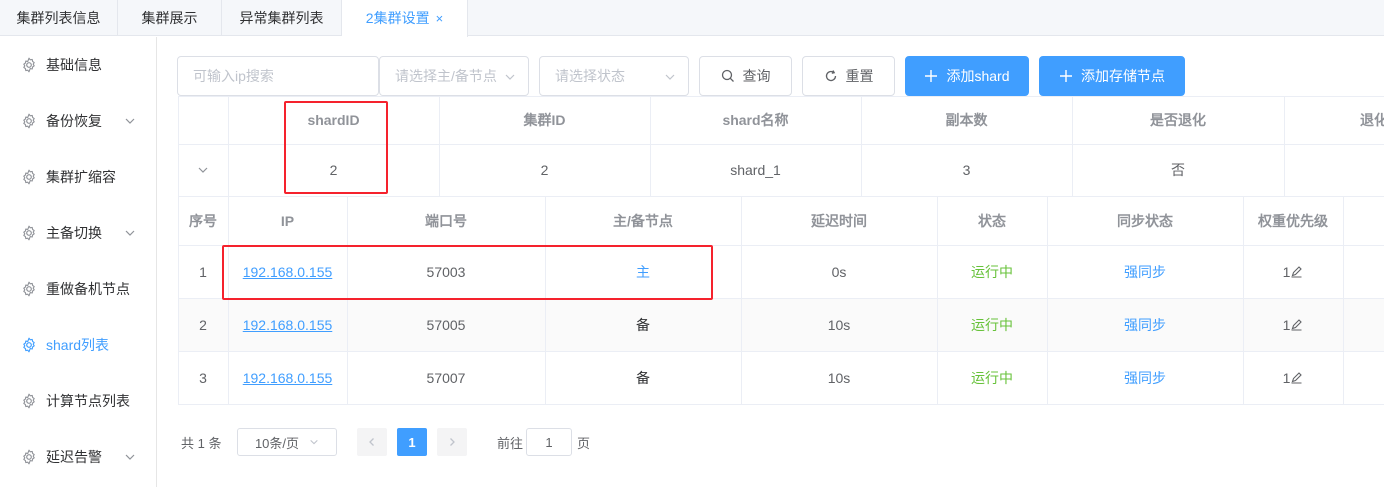 The width and height of the screenshot is (1384, 487). I want to click on tab-cluster-settings: 2集群设置 ×, so click(405, 18).